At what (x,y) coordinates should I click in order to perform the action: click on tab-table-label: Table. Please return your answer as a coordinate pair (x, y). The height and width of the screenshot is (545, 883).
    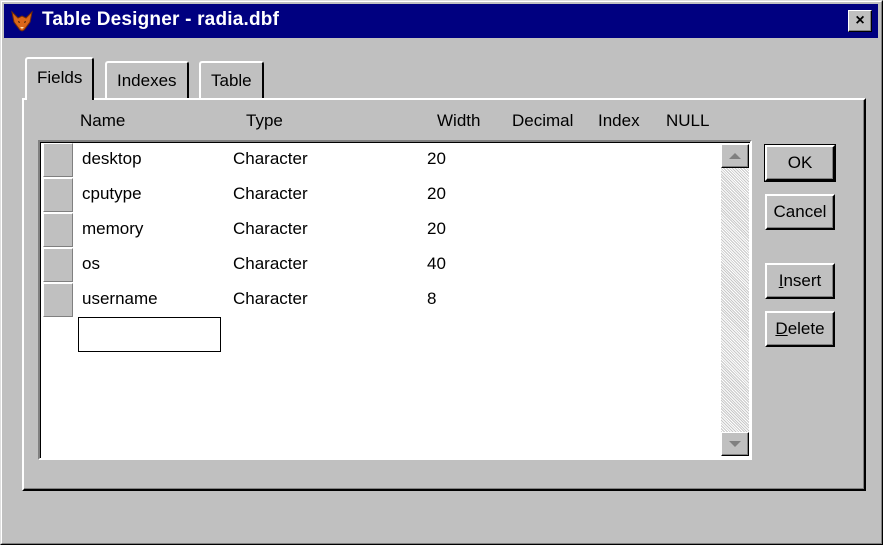
    Looking at the image, I should click on (231, 80).